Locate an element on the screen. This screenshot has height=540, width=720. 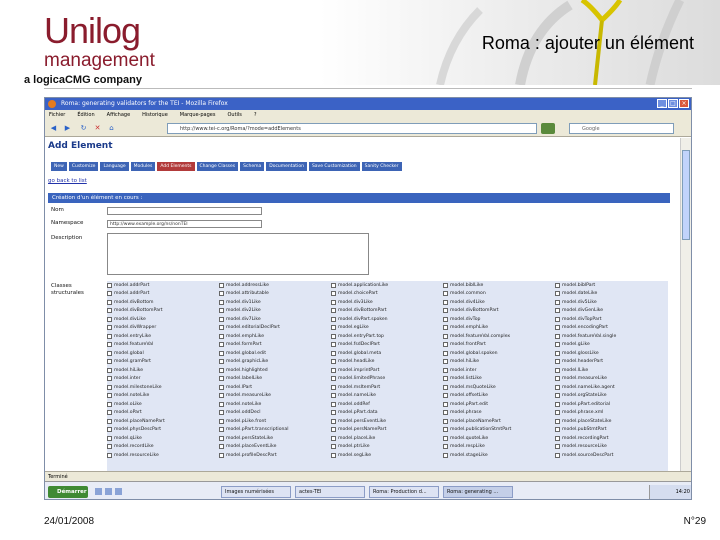
start-button: Démarrer is located at coordinates (68, 492).